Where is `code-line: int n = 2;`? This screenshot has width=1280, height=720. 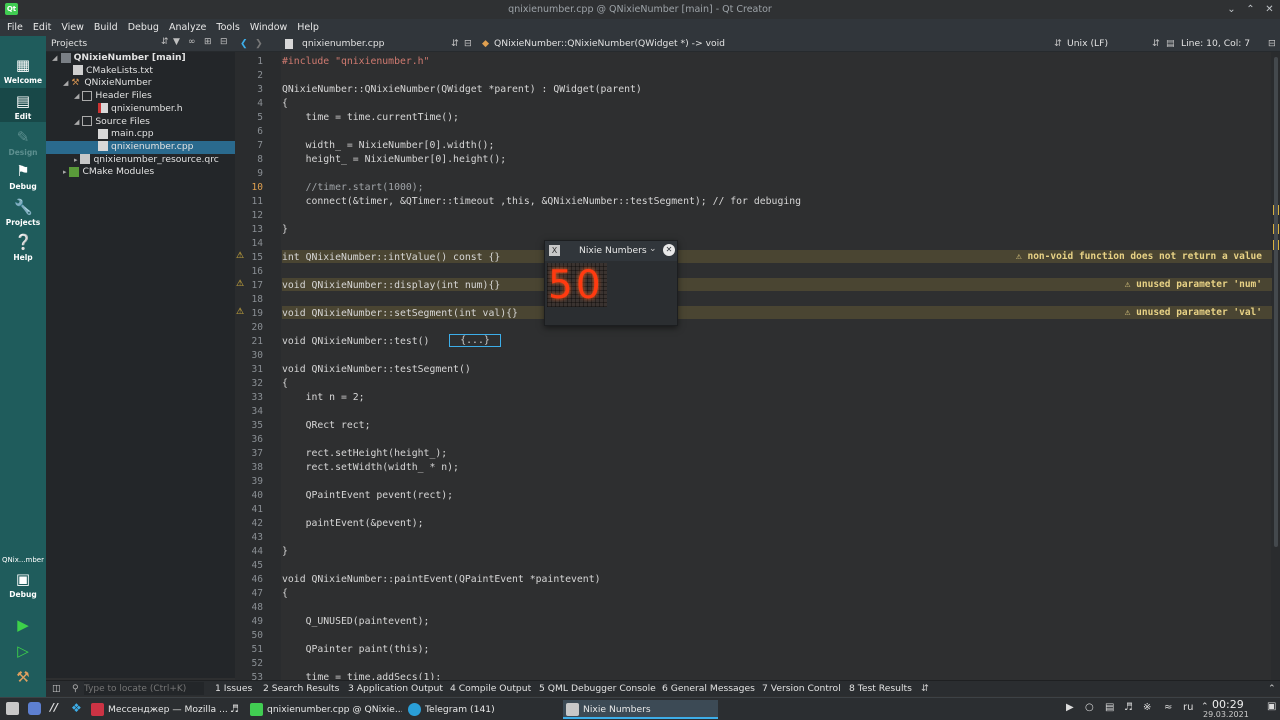
code-line: int n = 2; is located at coordinates (323, 397).